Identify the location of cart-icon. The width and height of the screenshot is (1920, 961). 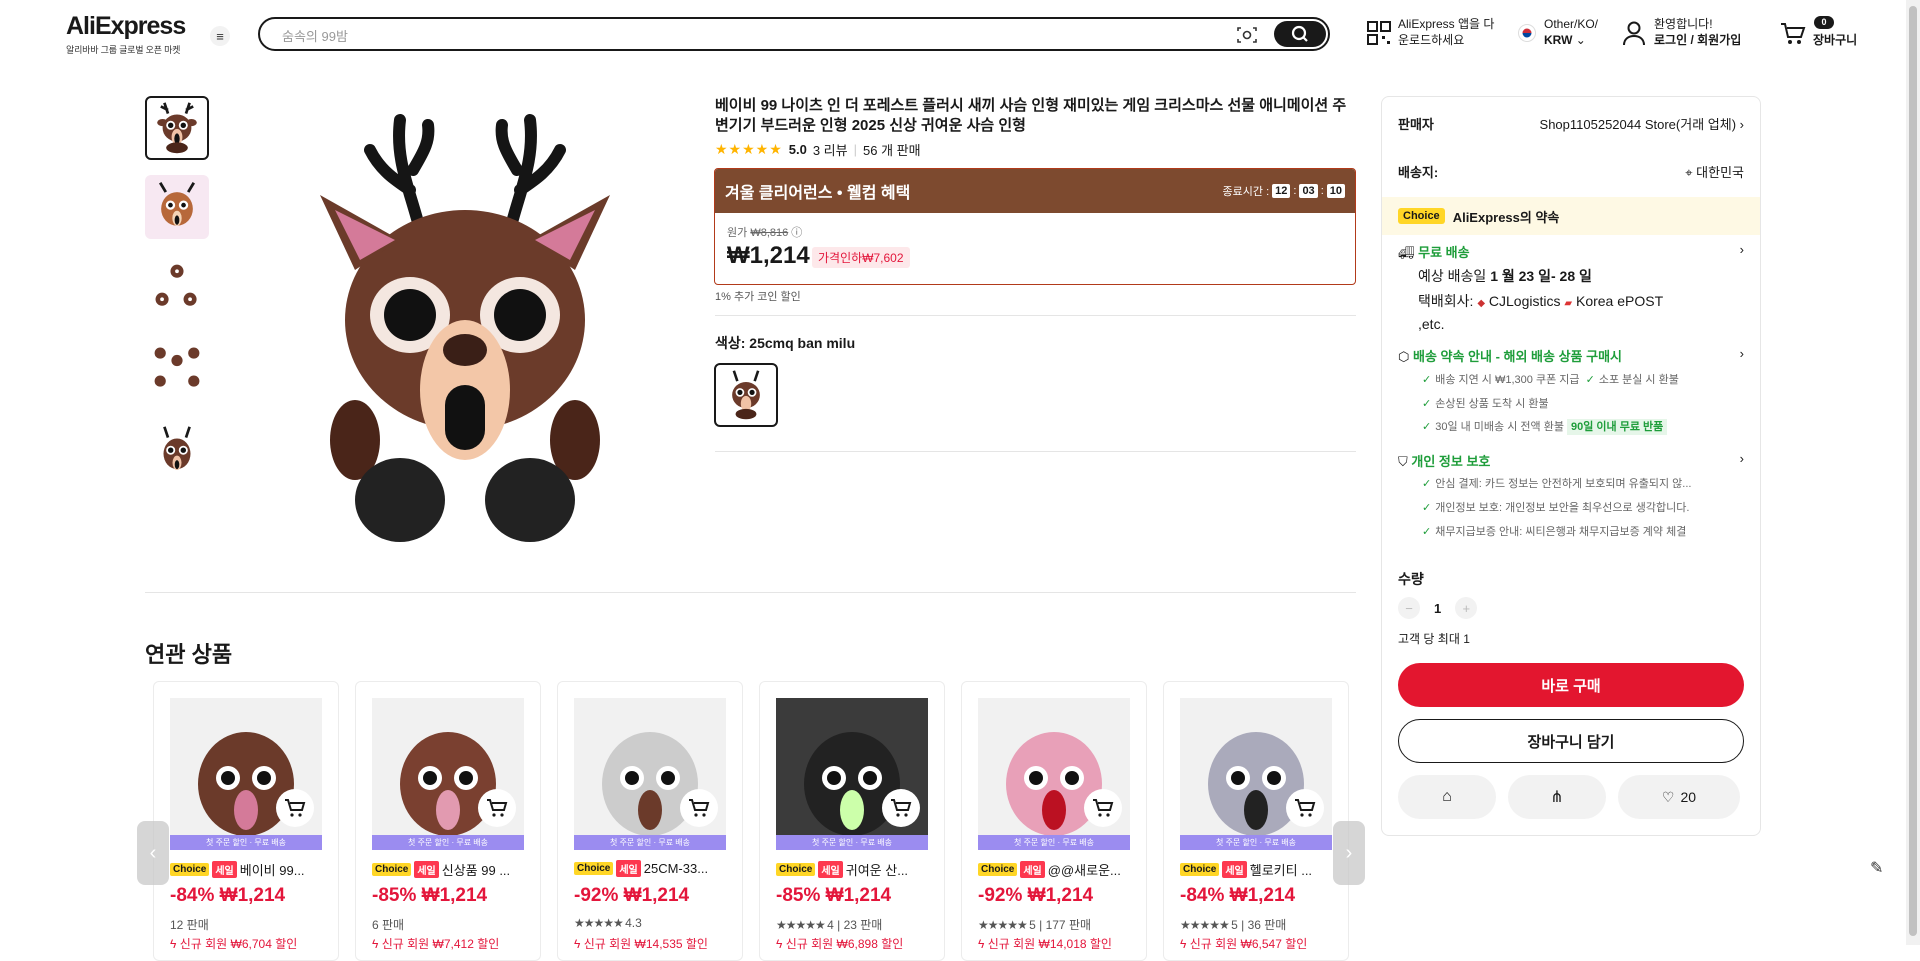
(1793, 34).